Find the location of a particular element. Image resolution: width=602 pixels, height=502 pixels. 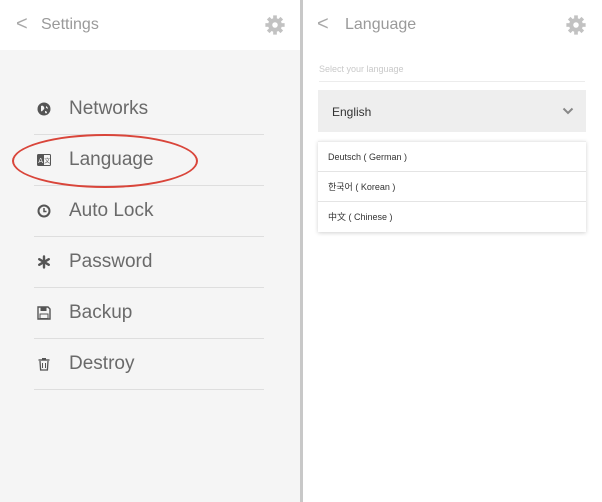

menu-item-networks: Networks is located at coordinates (149, 109).